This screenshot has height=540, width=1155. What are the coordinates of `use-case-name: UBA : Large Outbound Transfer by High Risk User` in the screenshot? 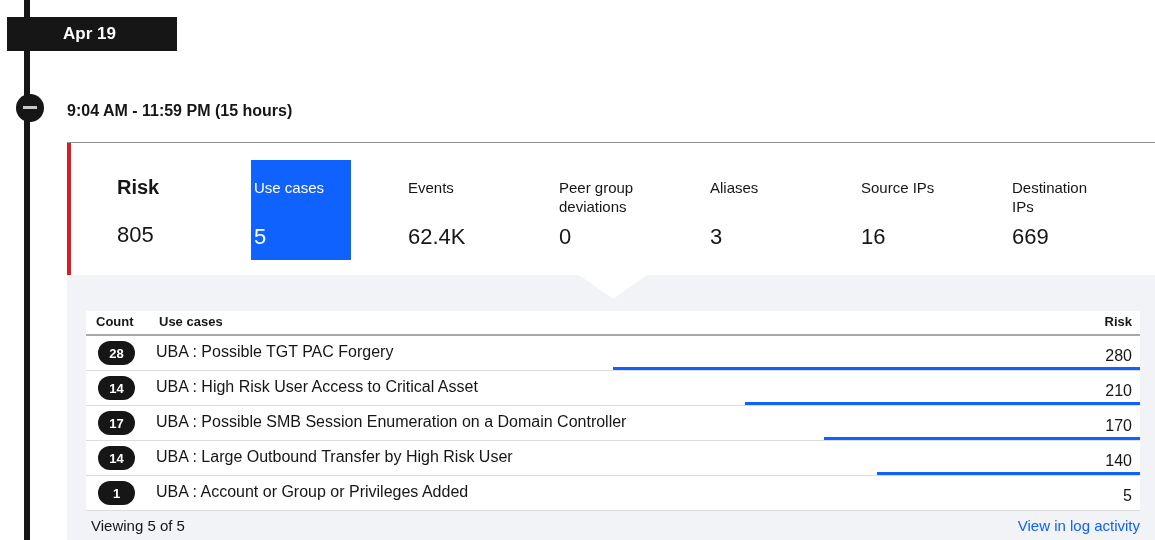 It's located at (334, 456).